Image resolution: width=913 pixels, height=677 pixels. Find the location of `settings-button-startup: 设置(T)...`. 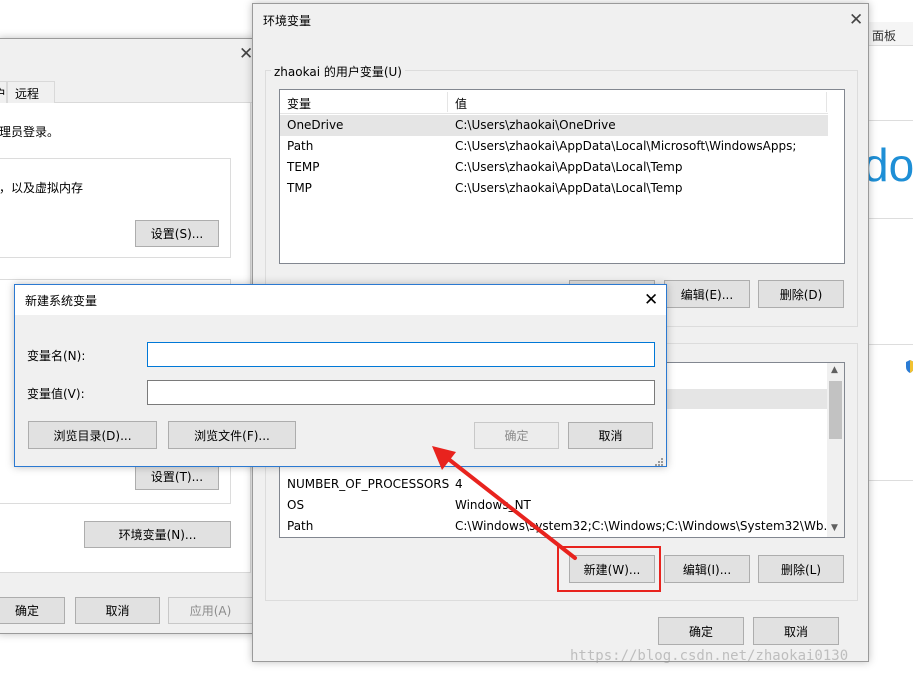

settings-button-startup: 设置(T)... is located at coordinates (177, 476).